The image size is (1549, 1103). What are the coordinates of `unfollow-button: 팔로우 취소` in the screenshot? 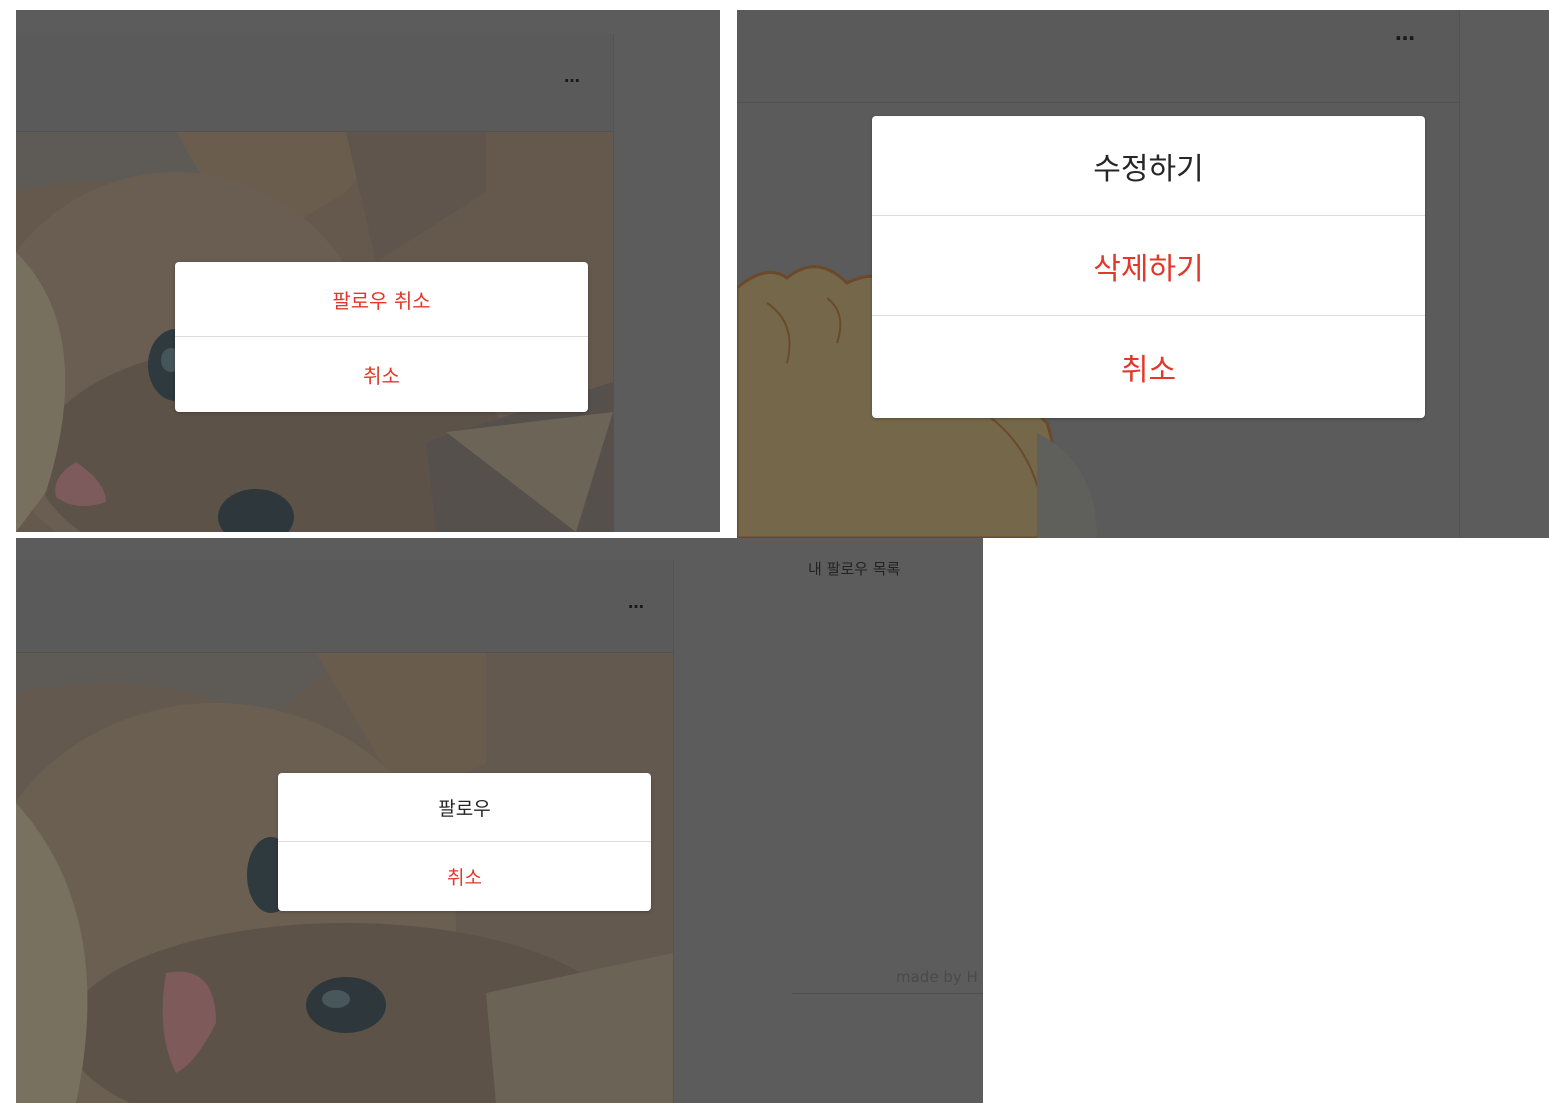 It's located at (381, 299).